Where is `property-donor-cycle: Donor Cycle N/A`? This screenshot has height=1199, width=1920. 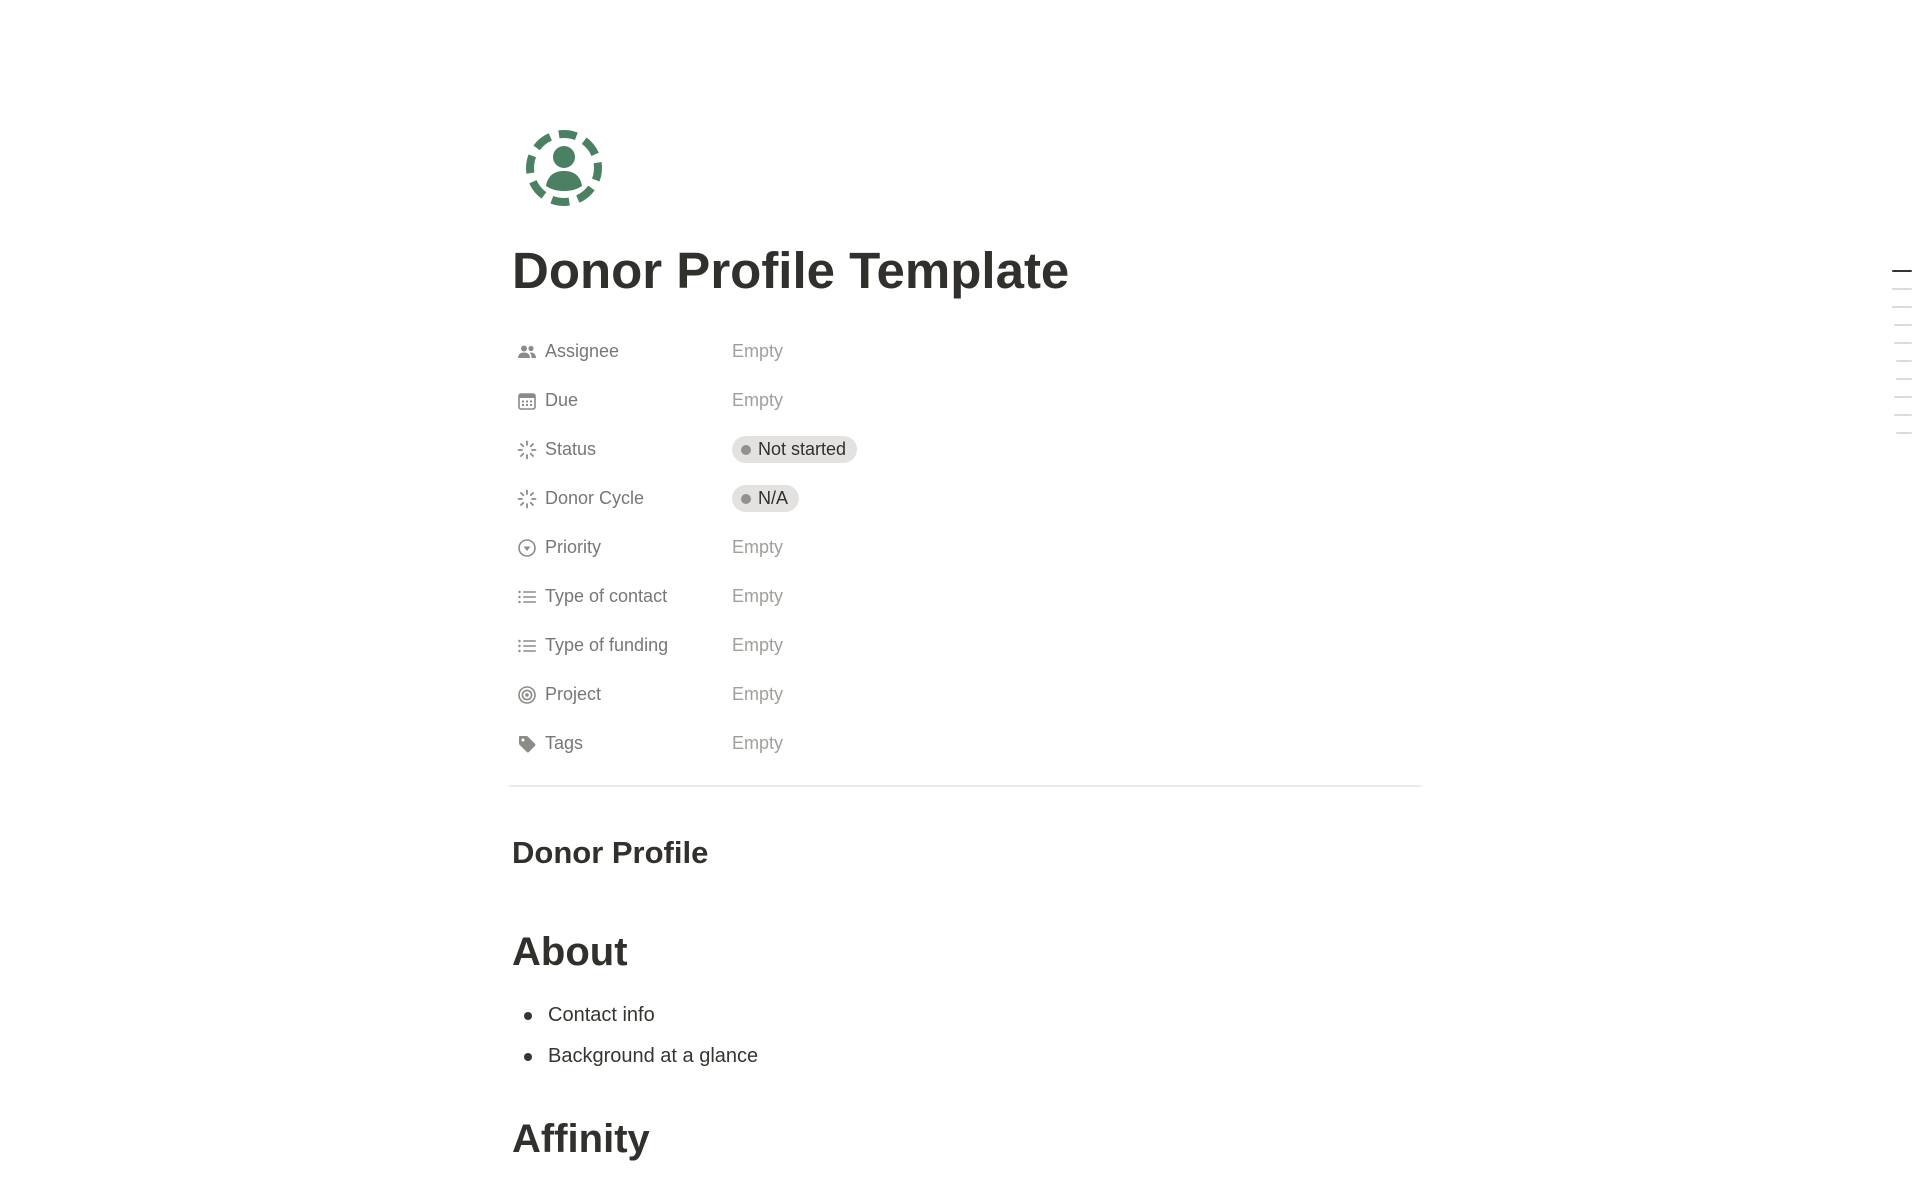
property-donor-cycle: Donor Cycle N/A is located at coordinates (968, 498).